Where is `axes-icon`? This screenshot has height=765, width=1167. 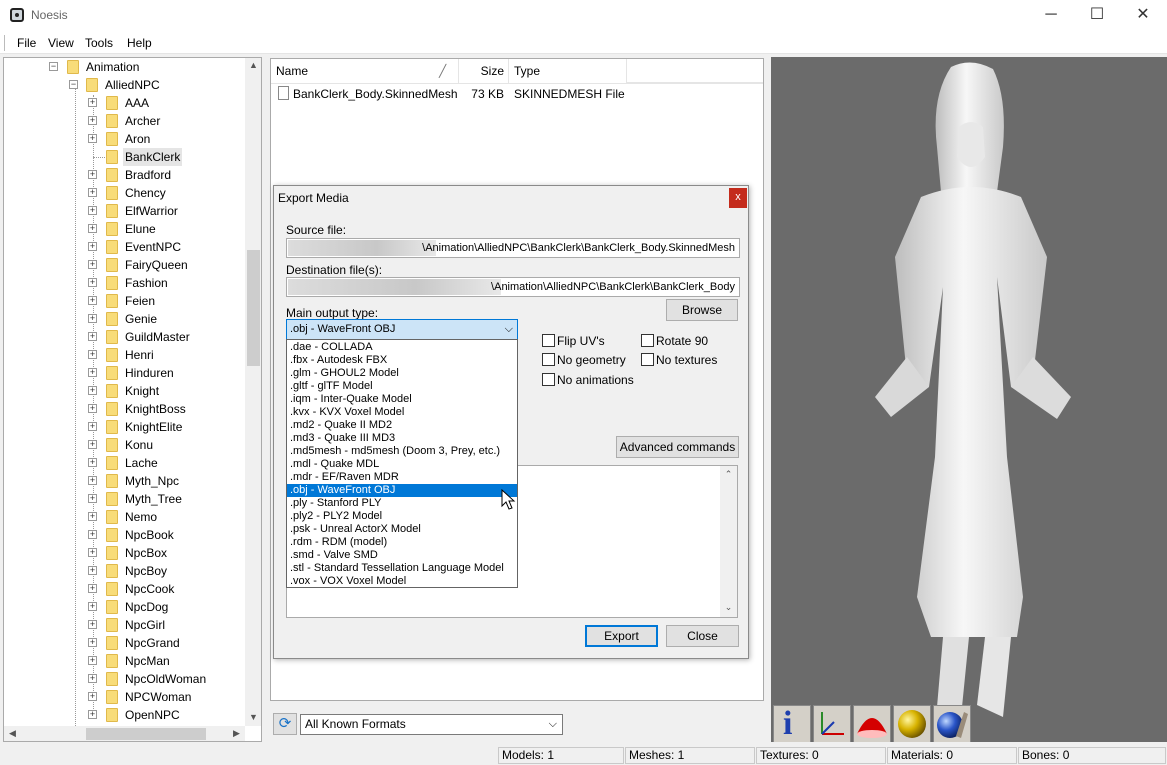 axes-icon is located at coordinates (832, 723).